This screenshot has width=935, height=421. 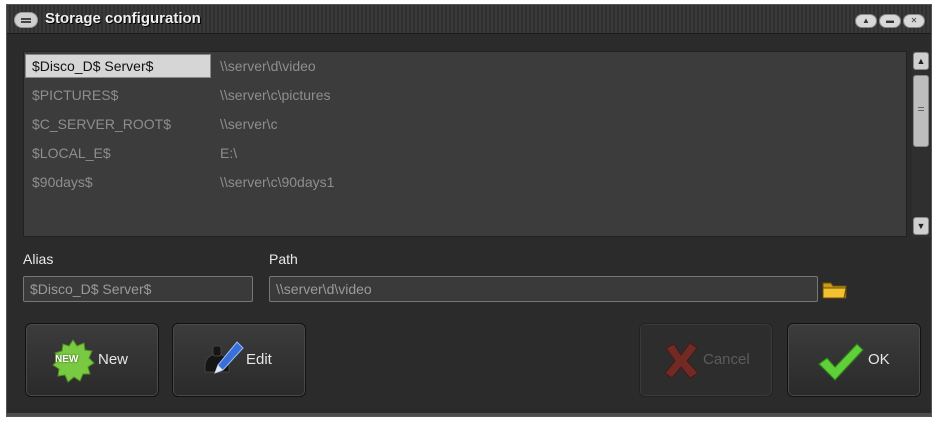 I want to click on list-item: $C_SERVER_ROOT$ \\server\c, so click(x=464, y=124).